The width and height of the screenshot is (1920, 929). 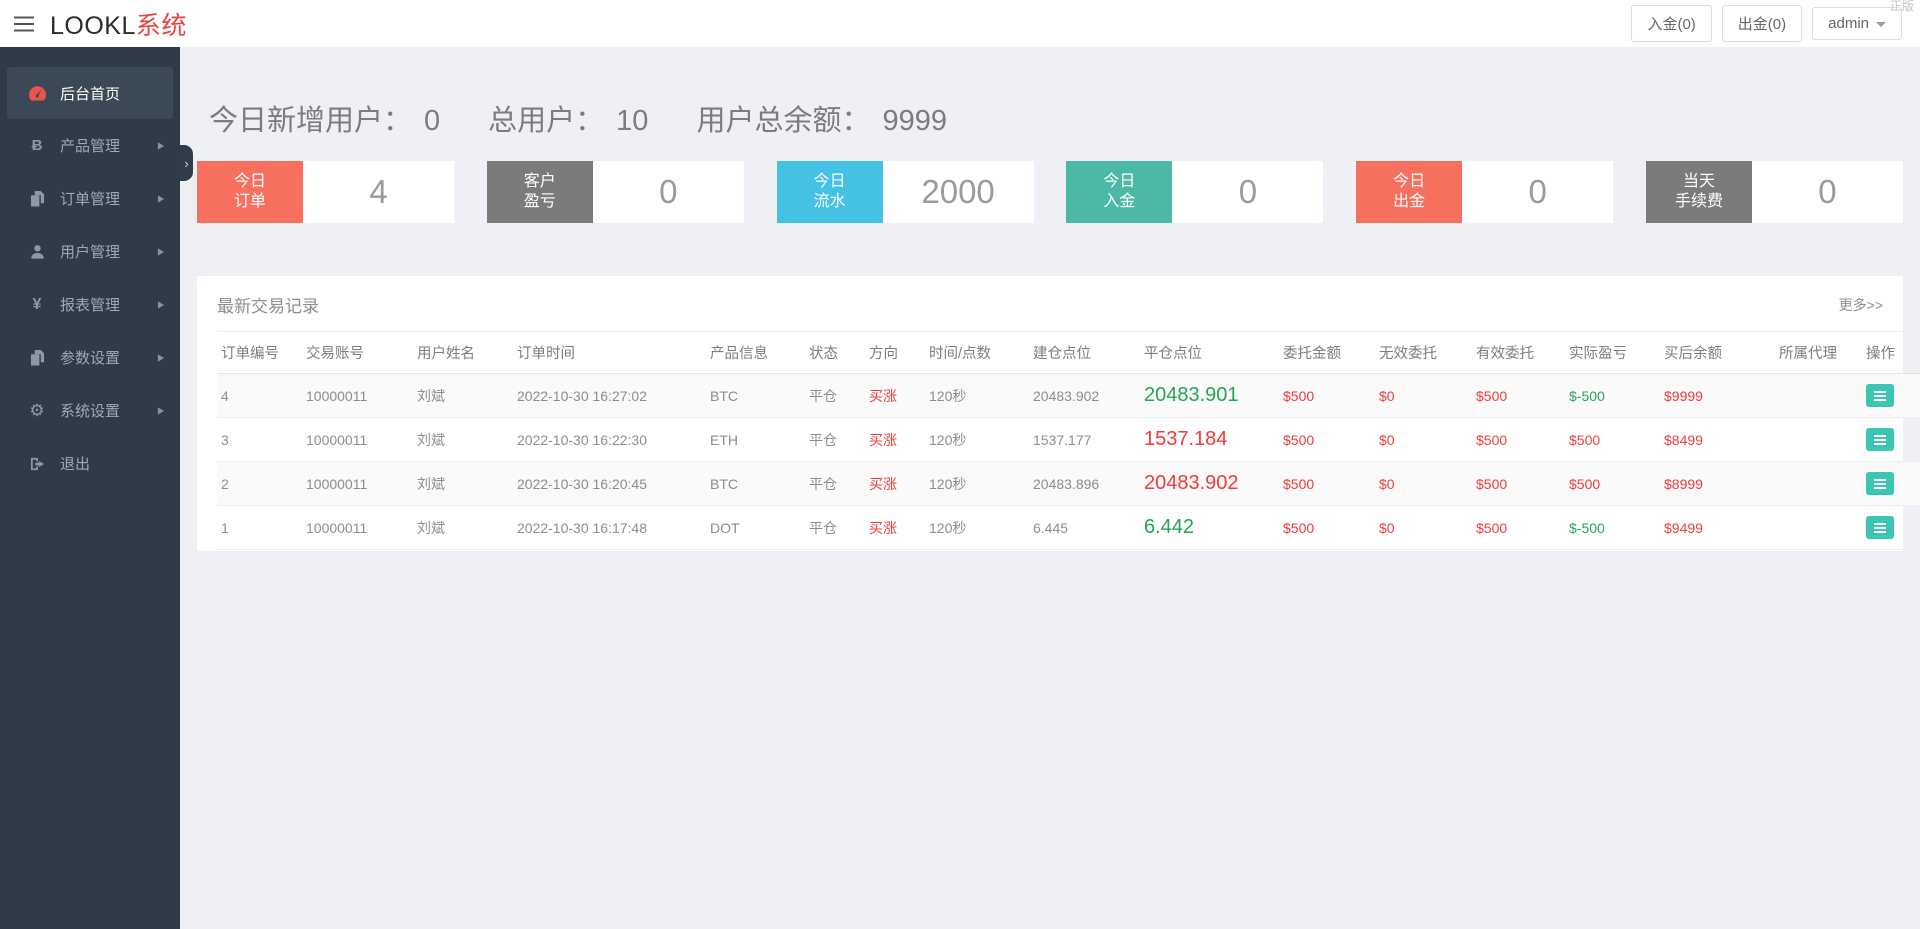 I want to click on sidebar-item-params: 参数设置 ▶, so click(x=90, y=357).